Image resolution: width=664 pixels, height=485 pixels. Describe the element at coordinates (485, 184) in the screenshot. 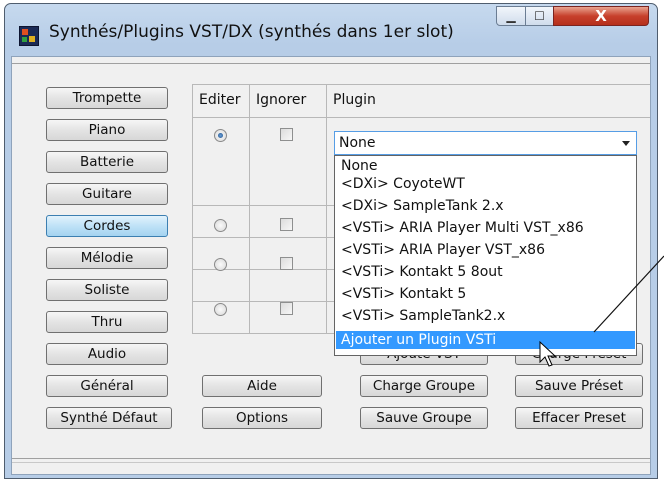

I see `plugin-option: <DXi> CoyoteWT` at that location.